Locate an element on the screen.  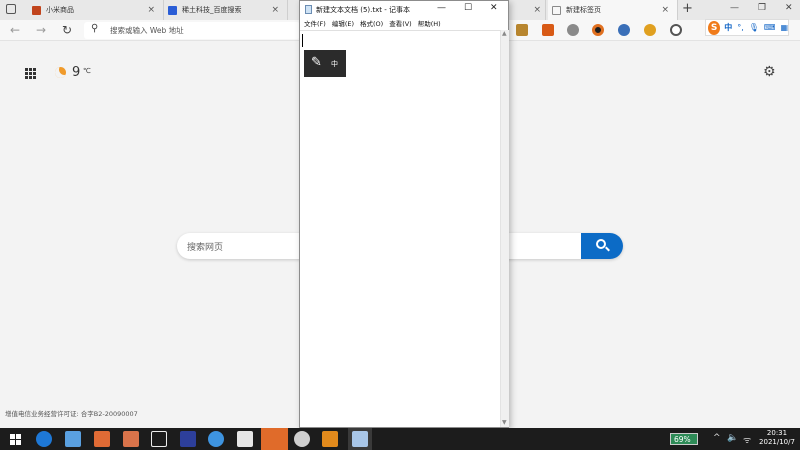
search-icon: ⚲ is located at coordinates (95, 28).